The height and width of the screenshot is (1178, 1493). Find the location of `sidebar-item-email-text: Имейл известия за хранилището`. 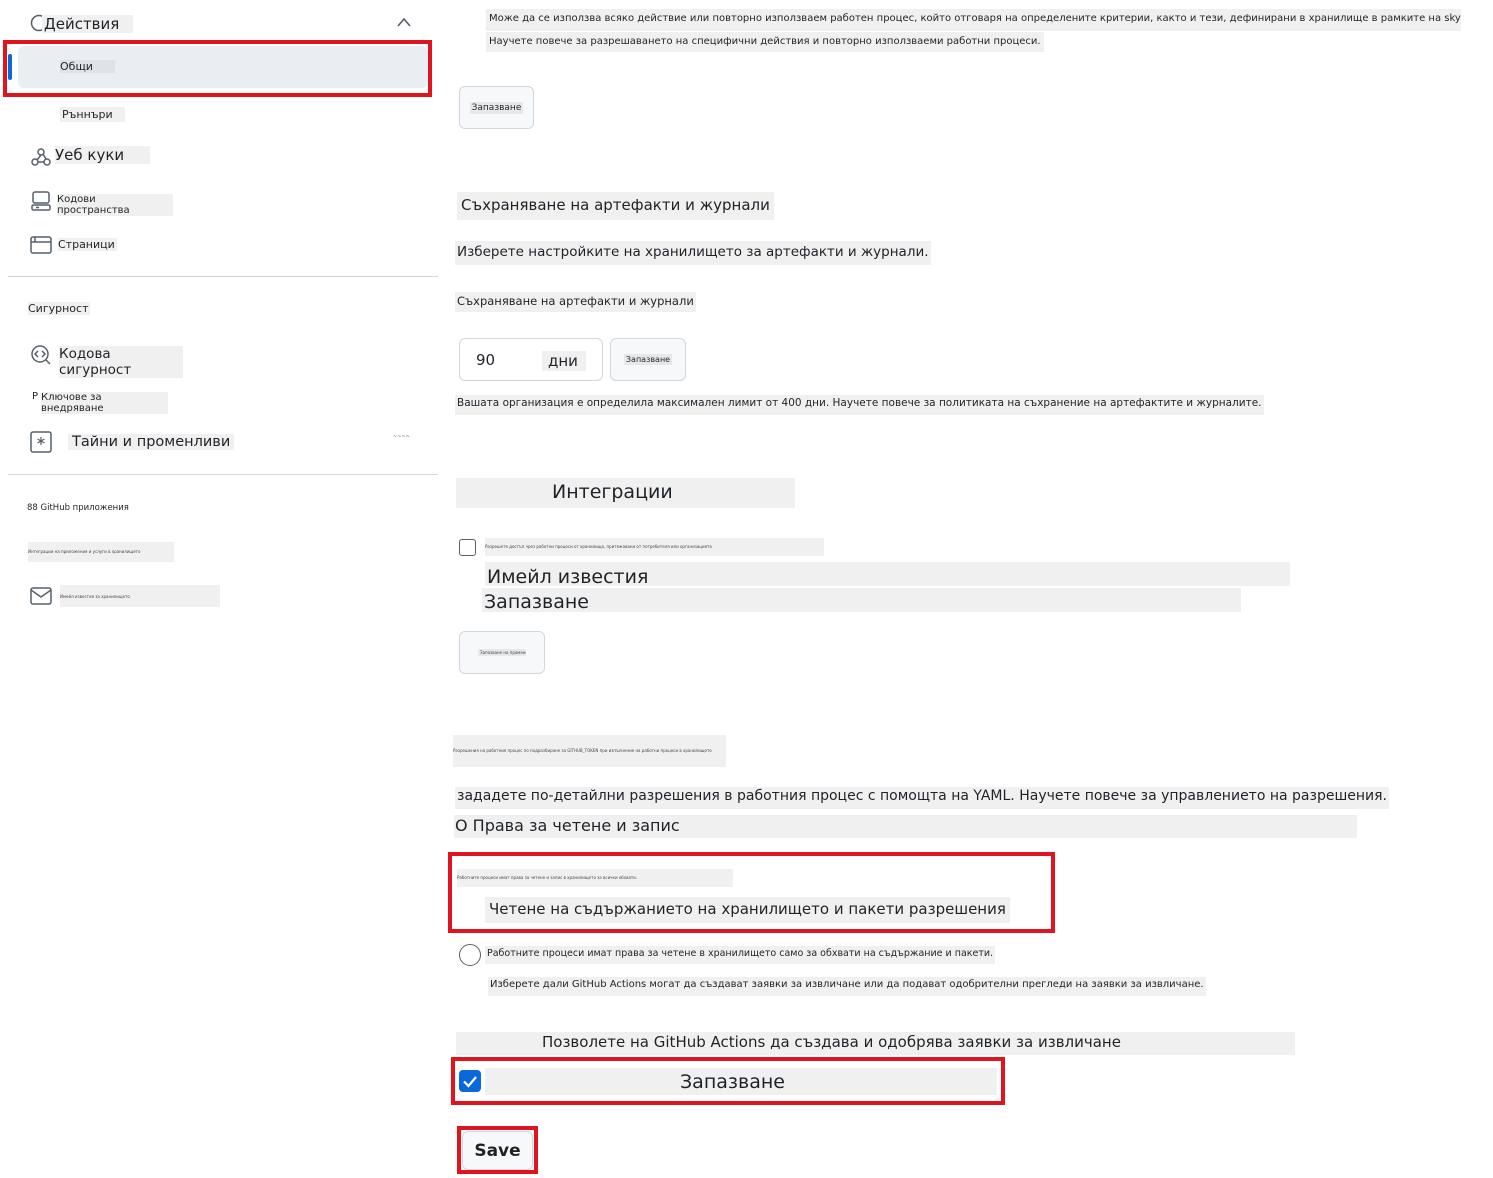

sidebar-item-email-text: Имейл известия за хранилището is located at coordinates (95, 596).